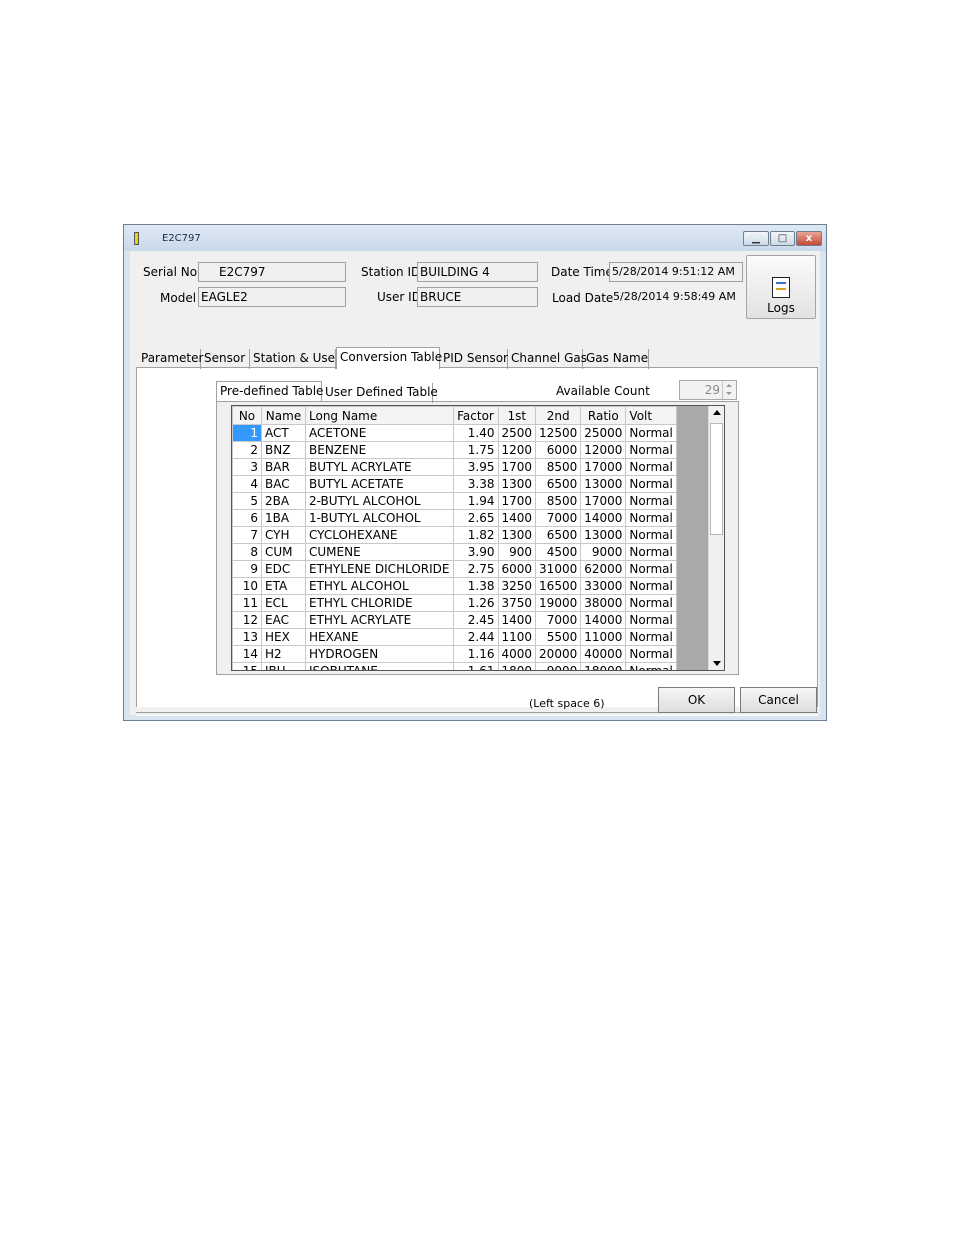  What do you see at coordinates (603, 450) in the screenshot?
I see `table-cell: 12000` at bounding box center [603, 450].